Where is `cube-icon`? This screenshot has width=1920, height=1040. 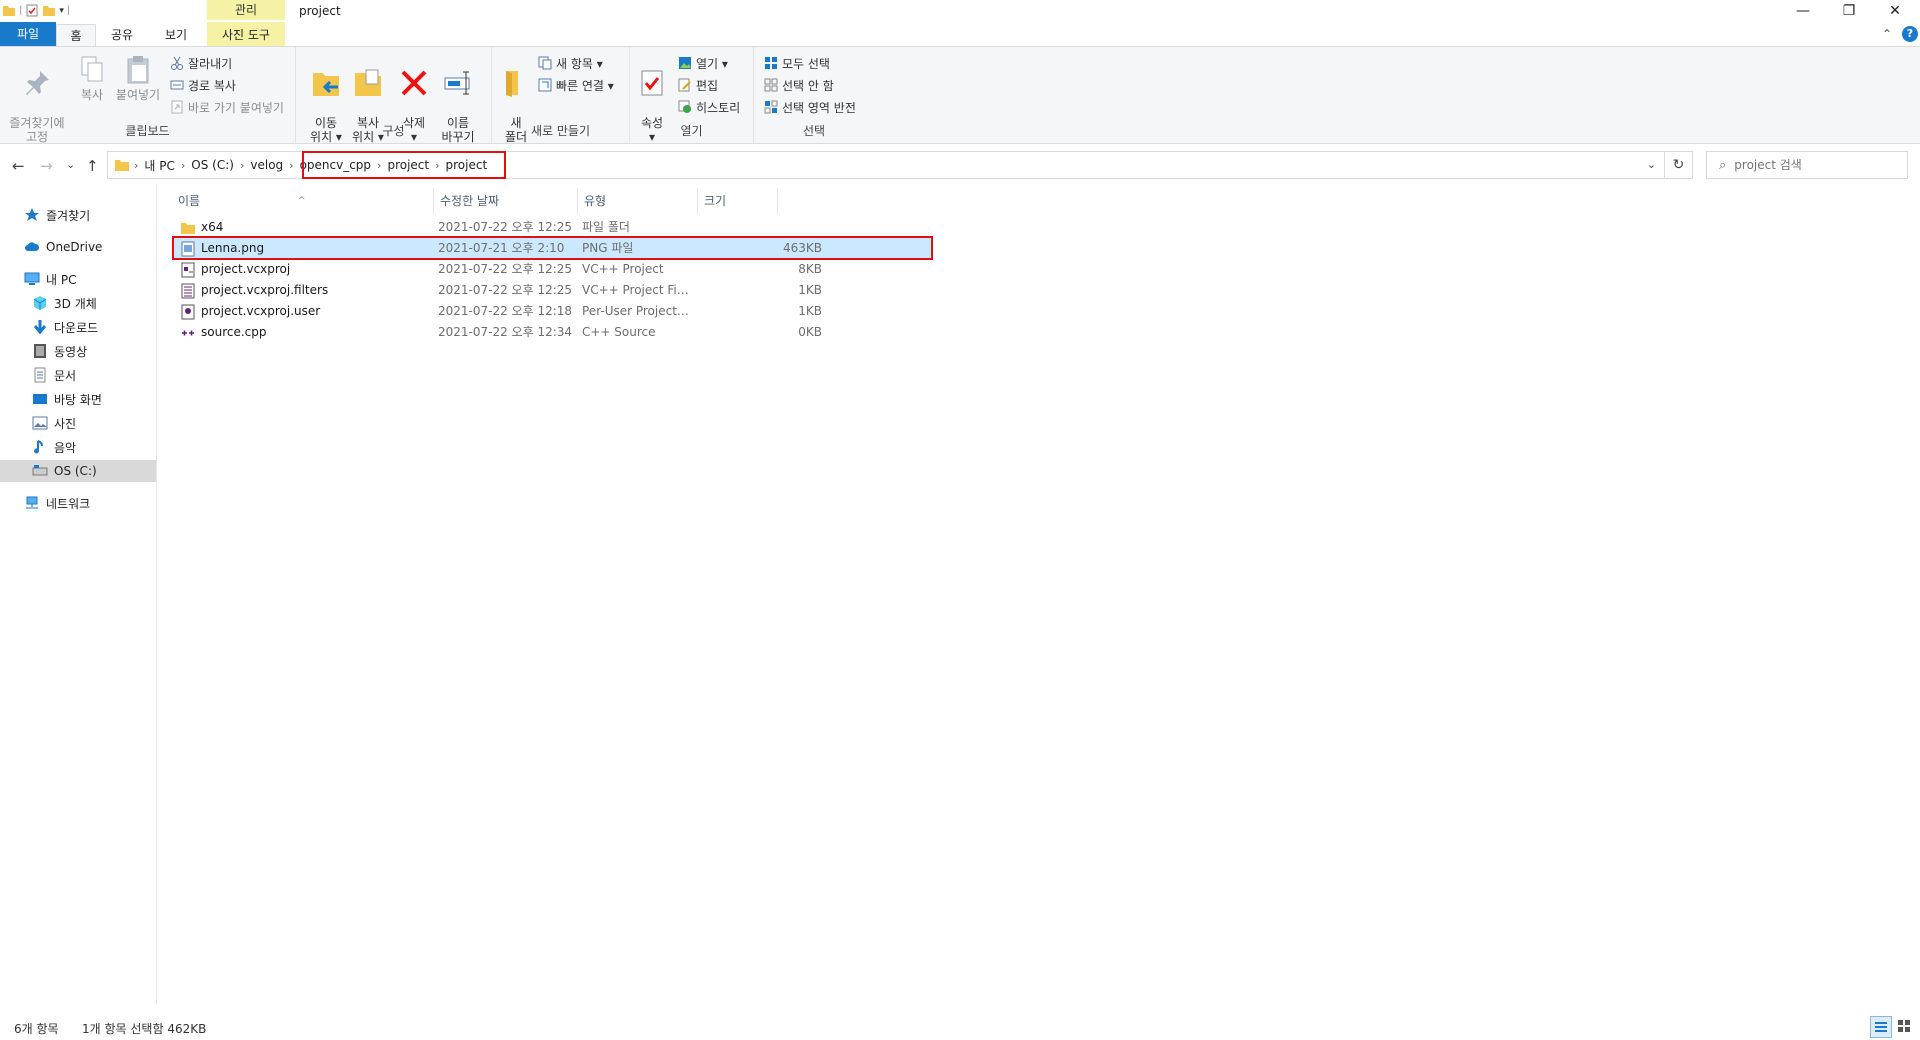 cube-icon is located at coordinates (40, 303).